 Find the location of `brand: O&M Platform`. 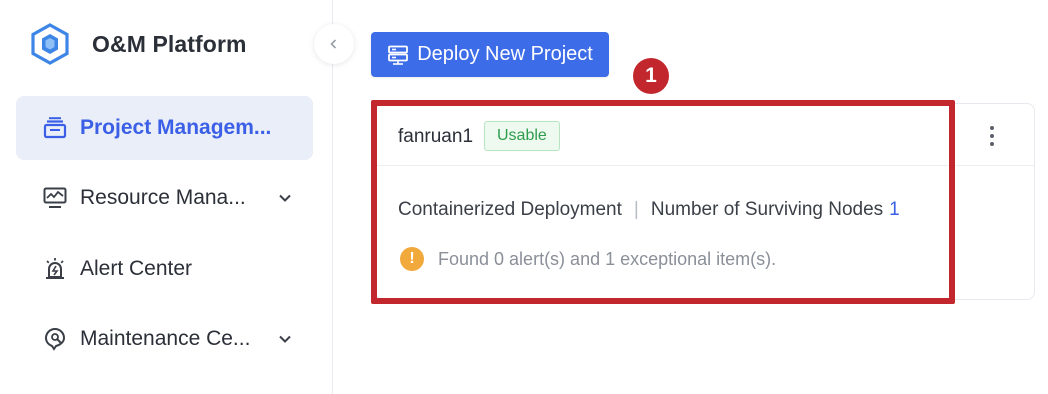

brand: O&M Platform is located at coordinates (137, 44).